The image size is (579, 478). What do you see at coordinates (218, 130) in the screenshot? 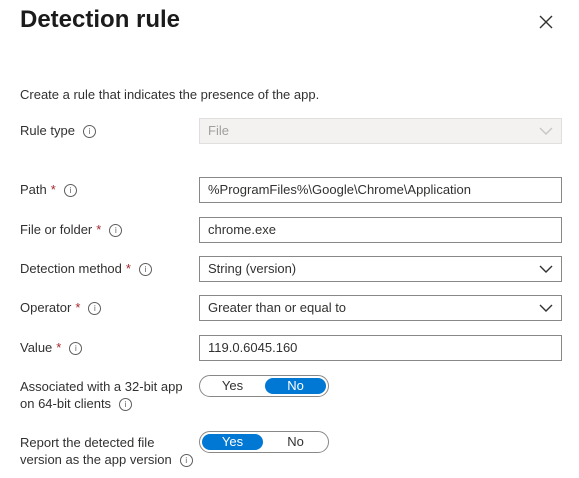
I see `rule-type-value: File` at bounding box center [218, 130].